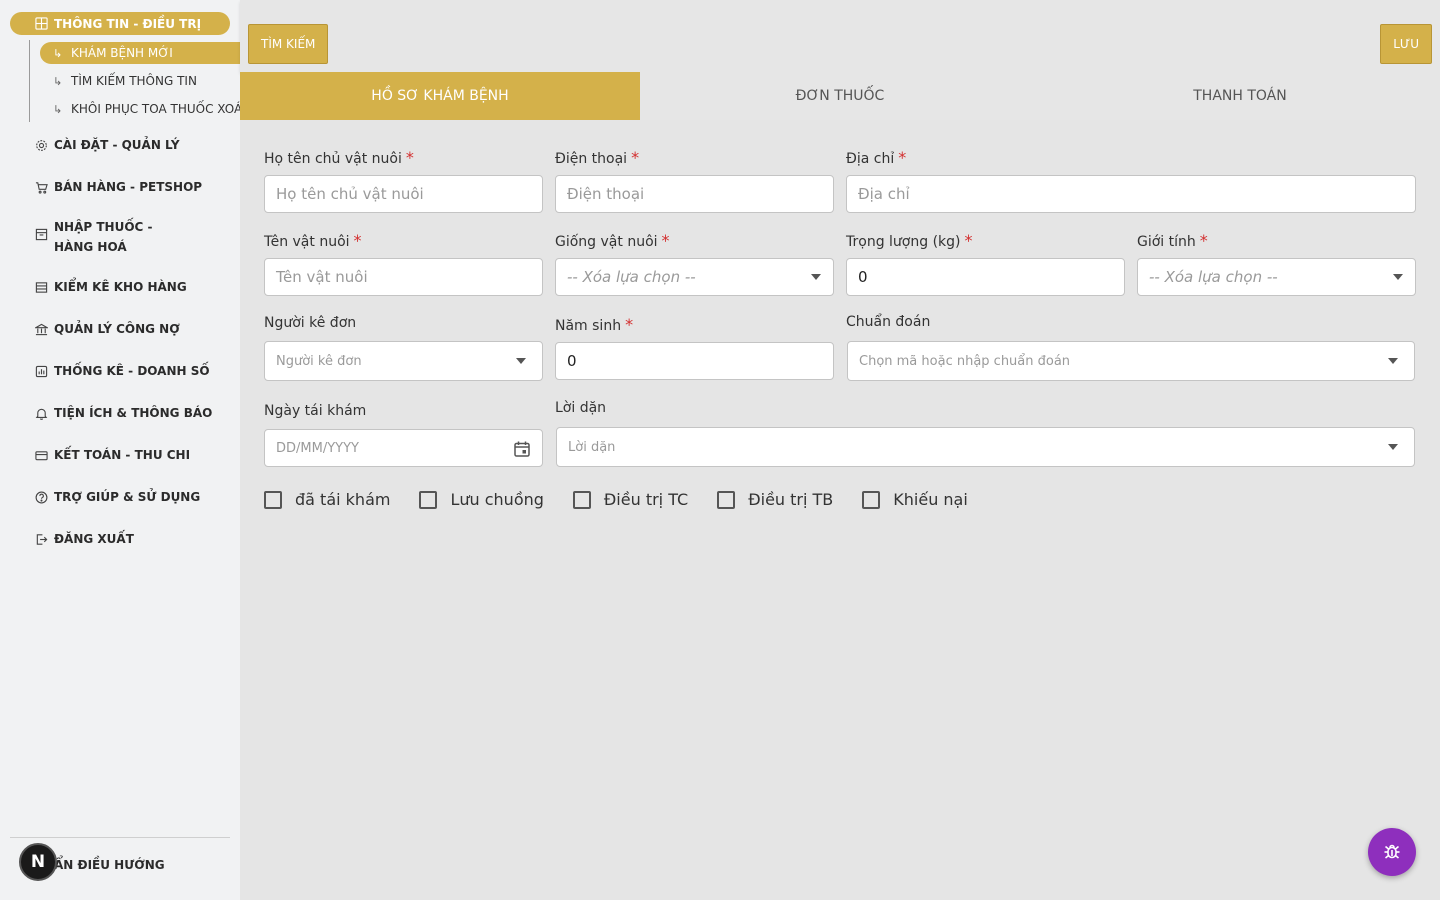  I want to click on tab-thanh-toan: THANH TOÁN, so click(1240, 96).